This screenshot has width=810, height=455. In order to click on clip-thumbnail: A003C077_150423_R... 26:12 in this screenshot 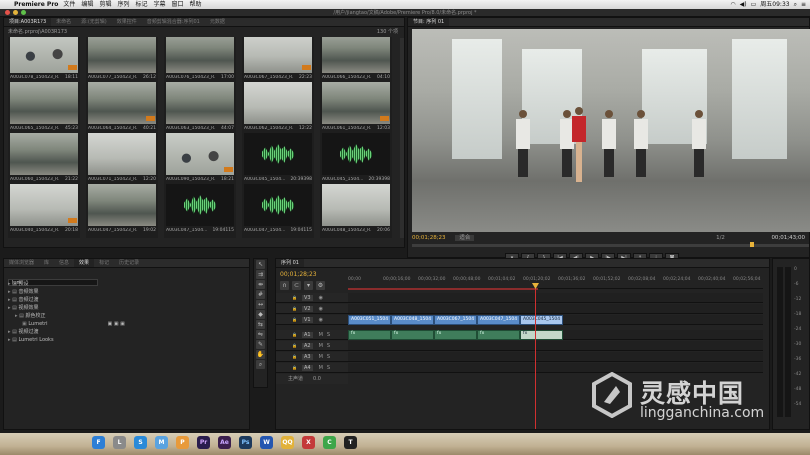, I will do `click(122, 61)`.